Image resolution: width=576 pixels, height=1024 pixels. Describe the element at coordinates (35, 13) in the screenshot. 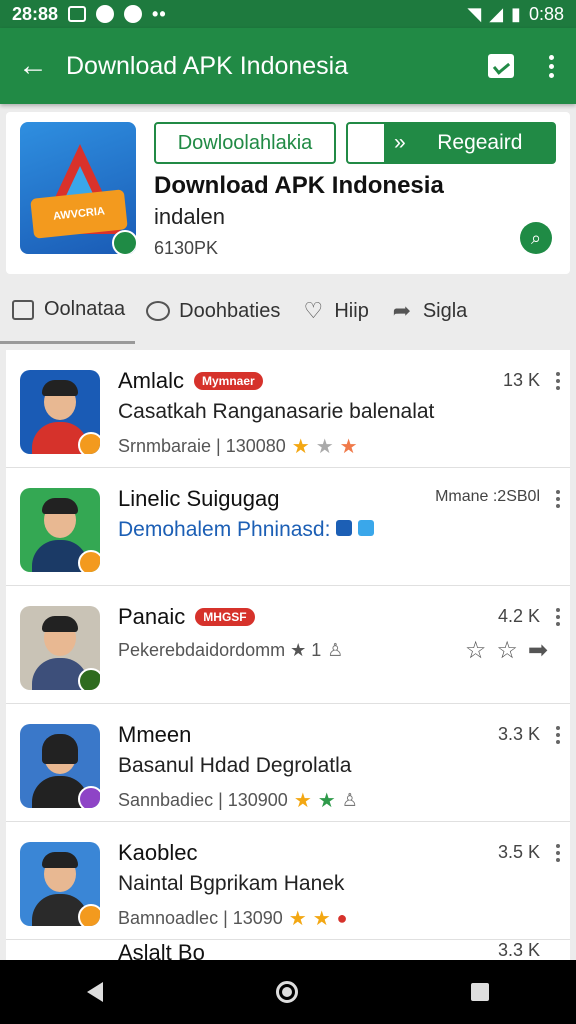

I see `status-time: 28:88` at that location.